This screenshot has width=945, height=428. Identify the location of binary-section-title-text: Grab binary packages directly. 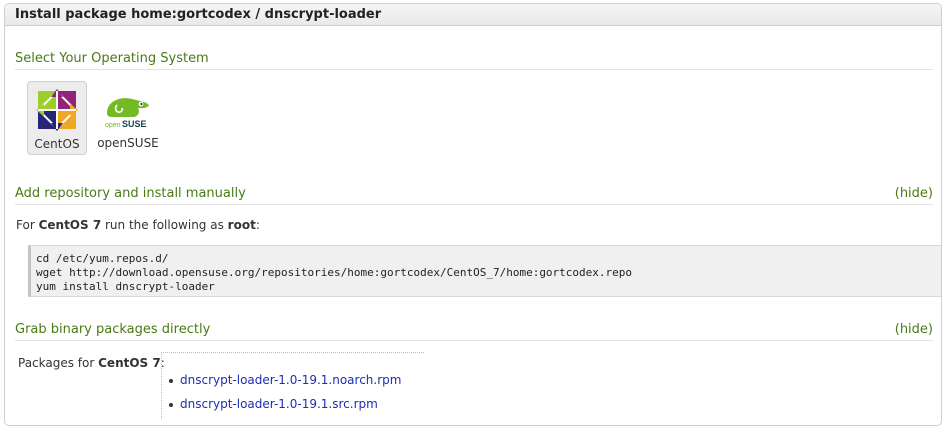
(113, 329).